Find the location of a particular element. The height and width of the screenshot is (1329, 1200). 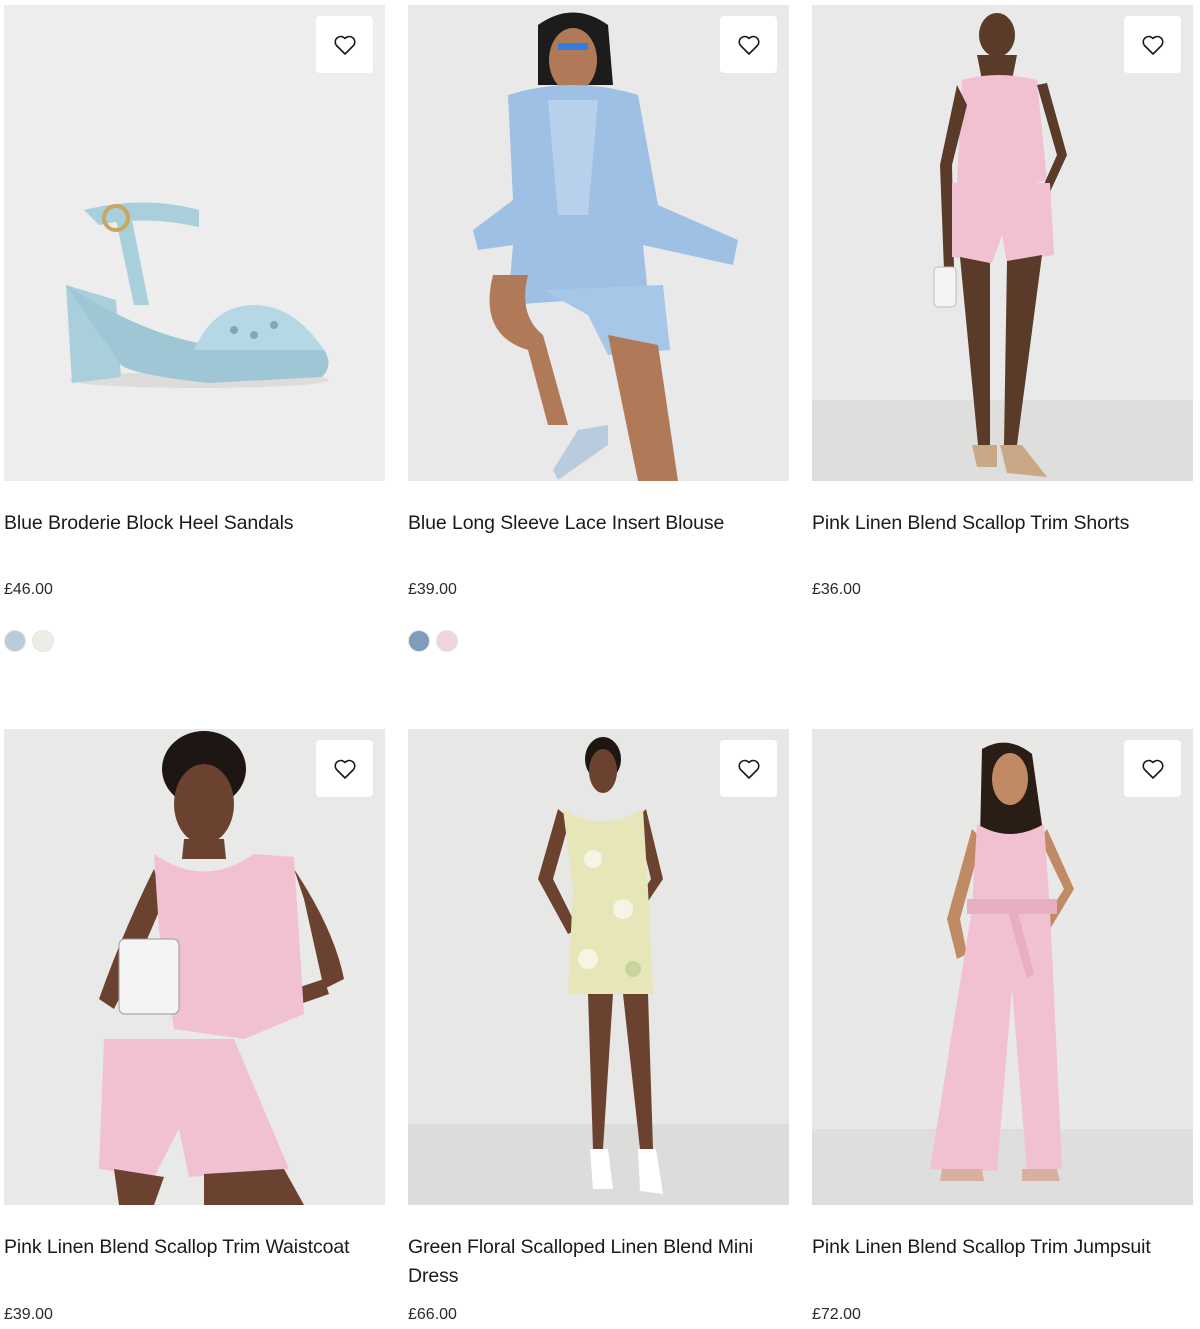

blouse-photo is located at coordinates (598, 243).